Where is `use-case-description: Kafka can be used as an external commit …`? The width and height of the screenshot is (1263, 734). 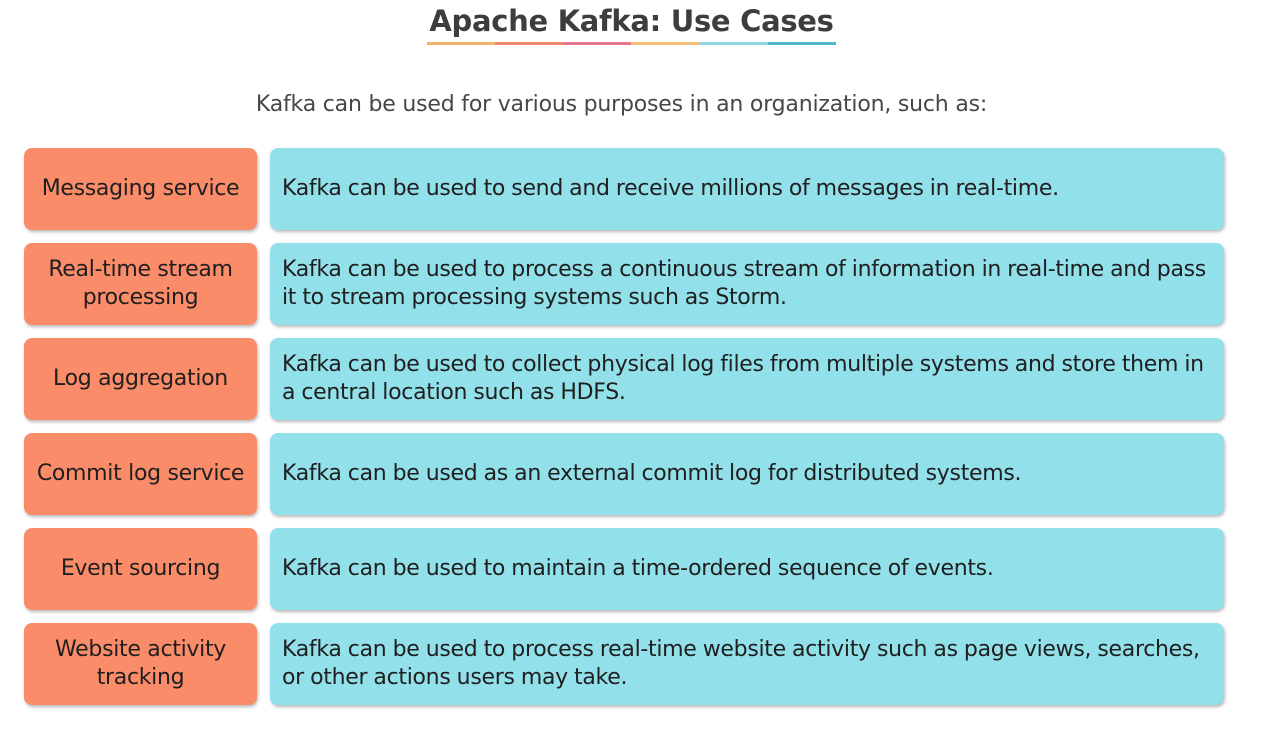 use-case-description: Kafka can be used as an external commit … is located at coordinates (747, 474).